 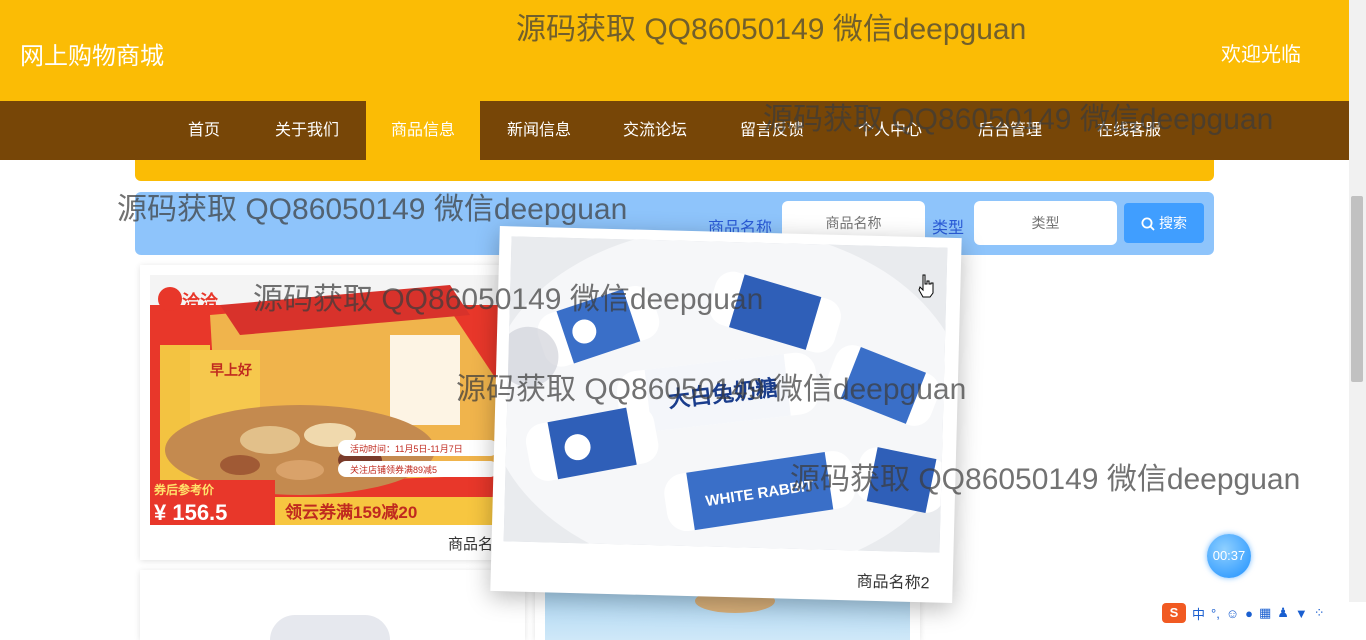 What do you see at coordinates (351, 512) in the screenshot?
I see `snack-coupon: 领云券满159减20` at bounding box center [351, 512].